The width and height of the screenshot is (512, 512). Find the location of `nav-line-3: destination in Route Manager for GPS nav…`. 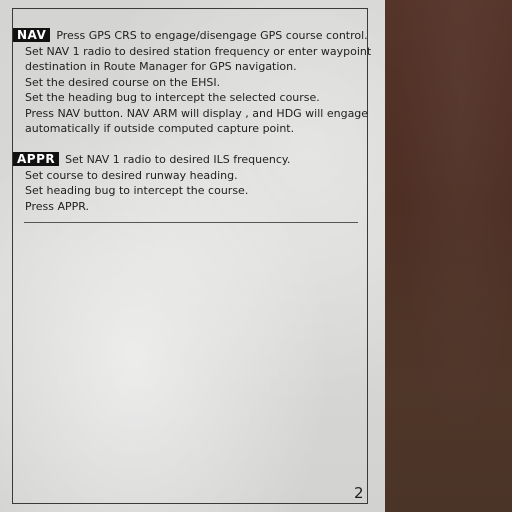

nav-line-3: destination in Route Manager for GPS nav… is located at coordinates (161, 66).